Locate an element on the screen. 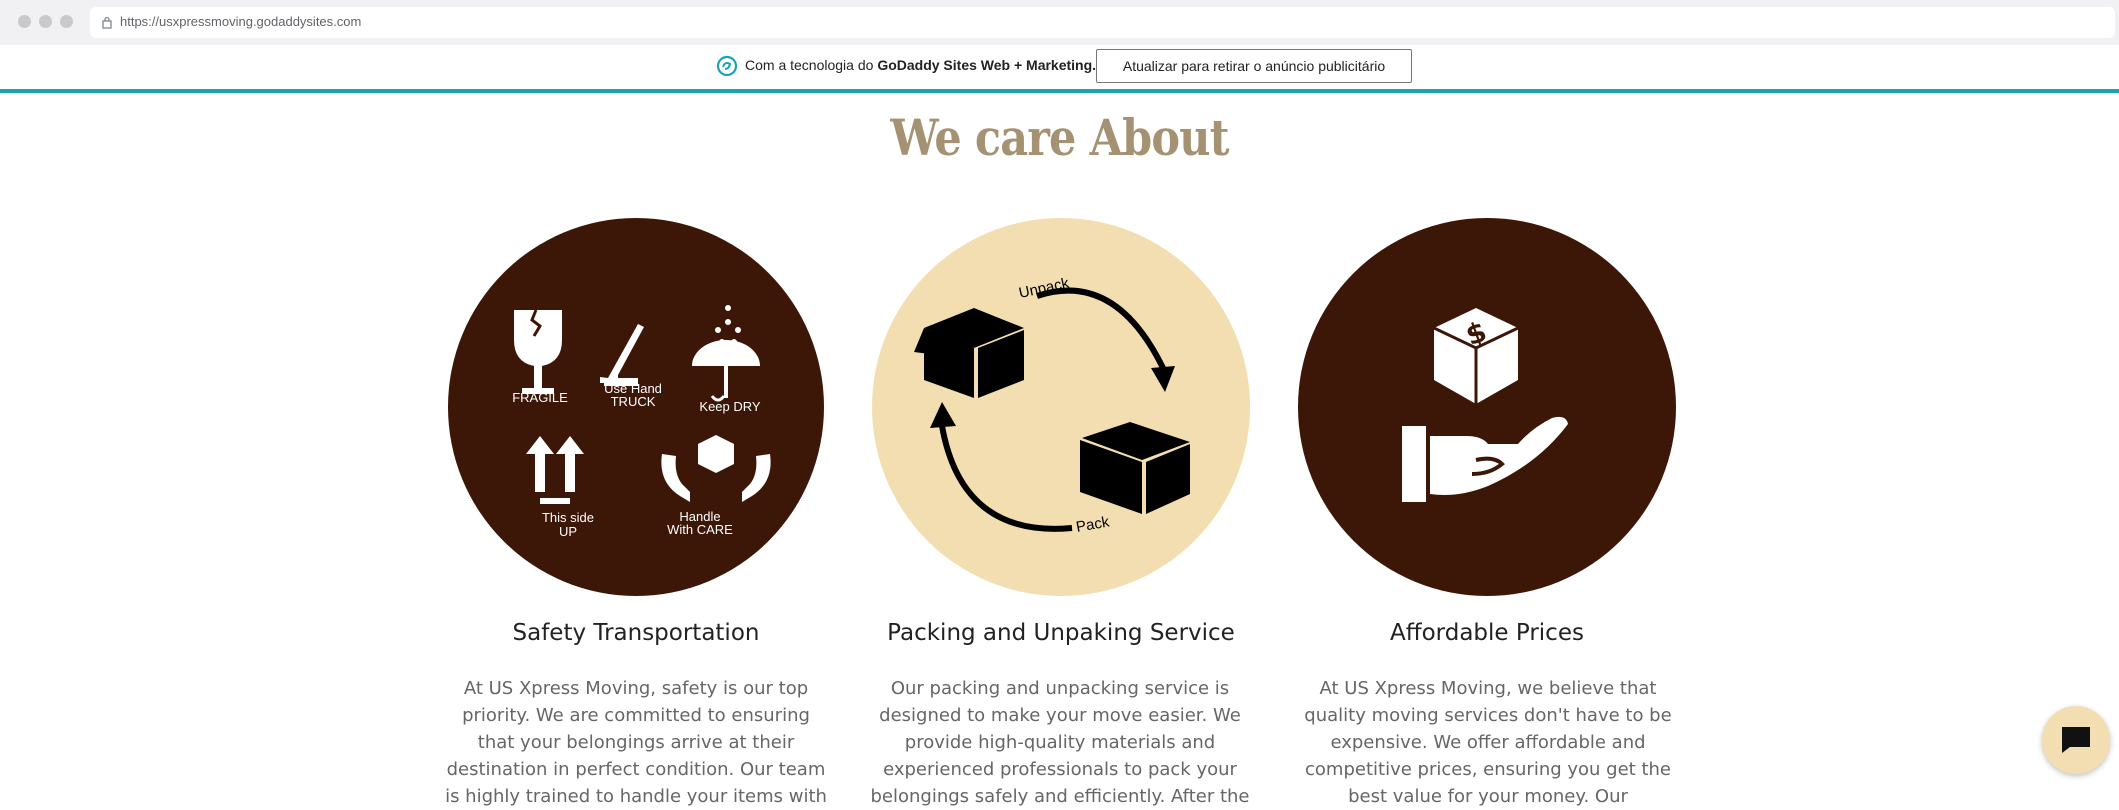  banner-brand: GoDaddy Sites Web + Marketing. is located at coordinates (986, 65).